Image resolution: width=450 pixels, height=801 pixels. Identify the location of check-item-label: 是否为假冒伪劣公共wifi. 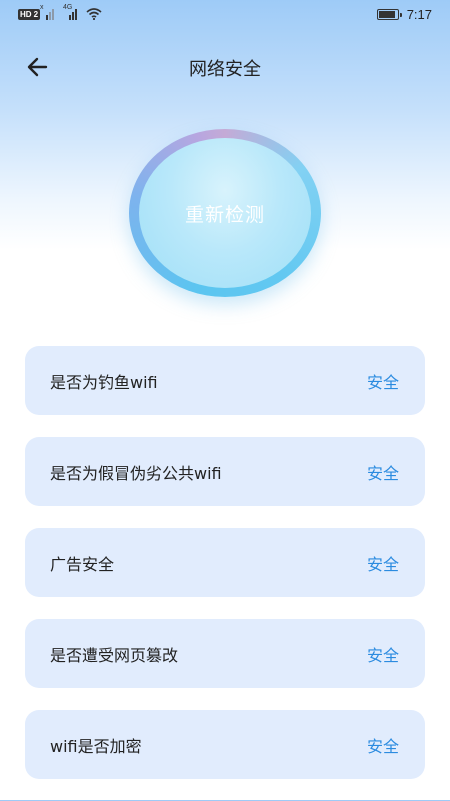
(136, 473).